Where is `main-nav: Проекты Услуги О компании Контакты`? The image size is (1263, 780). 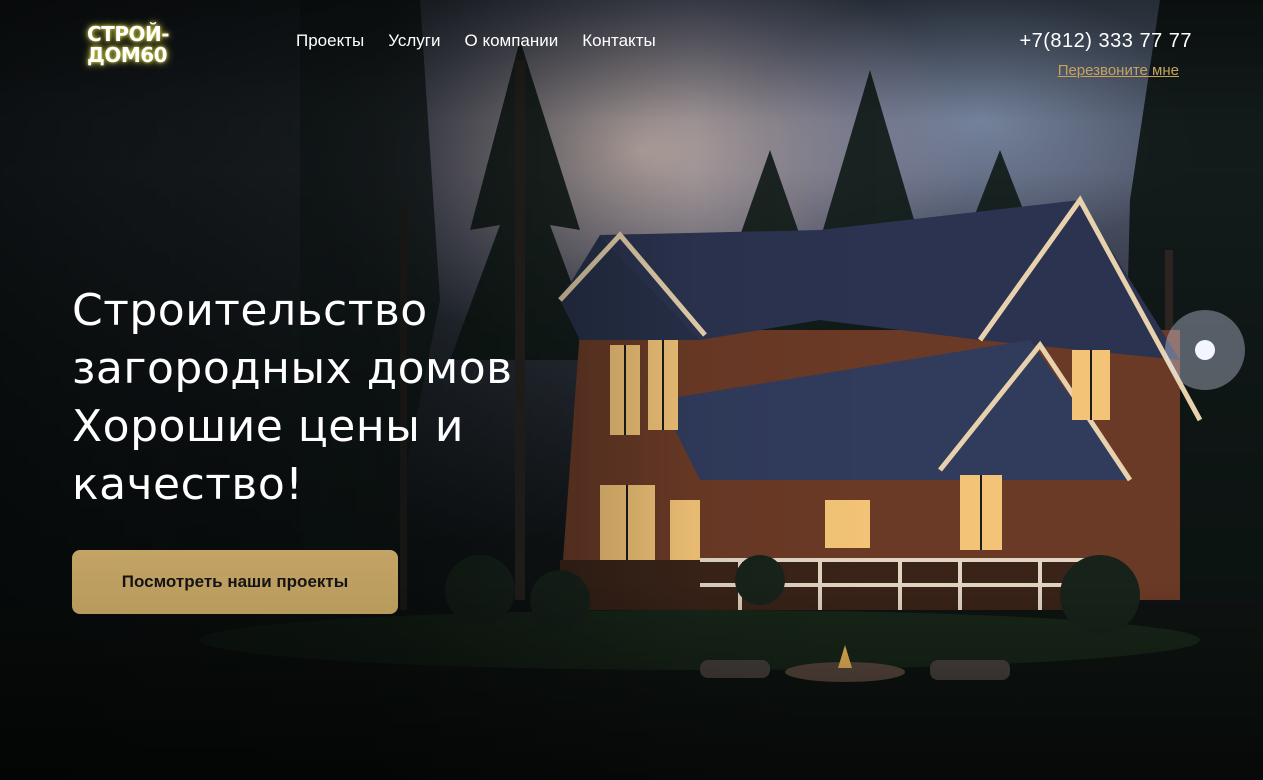
main-nav: Проекты Услуги О компании Контакты is located at coordinates (481, 41).